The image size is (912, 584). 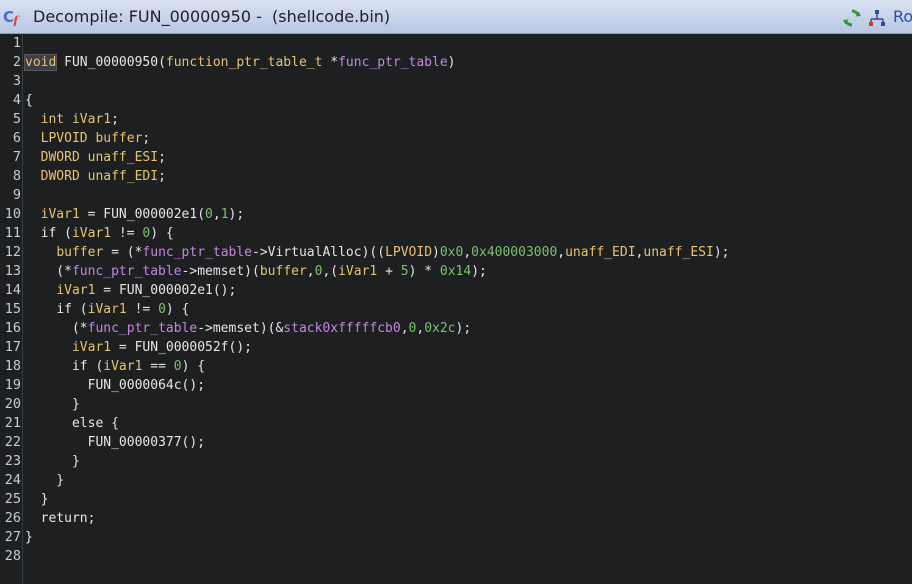 I want to click on code-token: void, so click(x=40, y=62).